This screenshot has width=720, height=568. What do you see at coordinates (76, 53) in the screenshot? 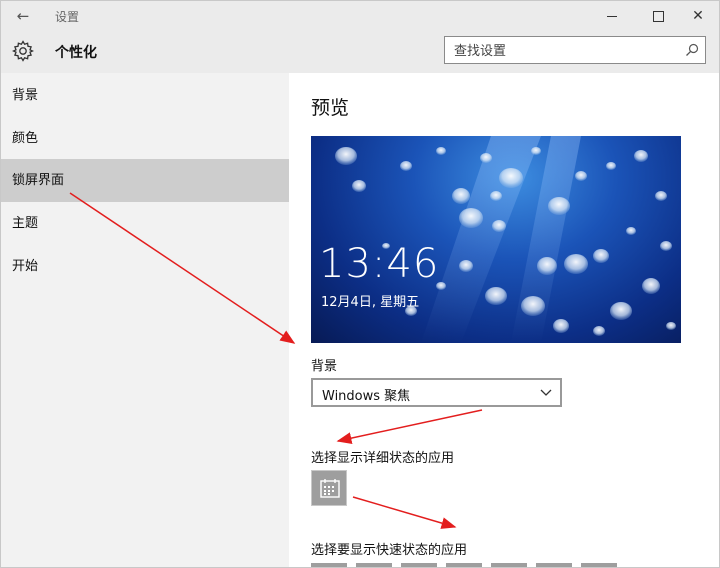
I see `page-title: 个性化` at bounding box center [76, 53].